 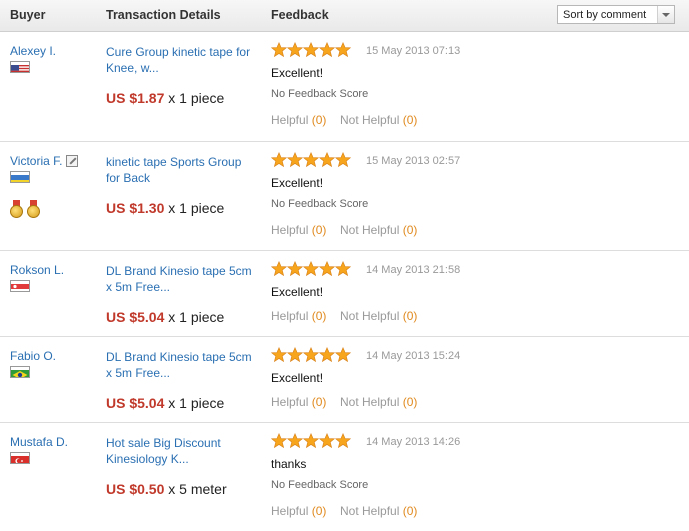 I want to click on ukraine-flag-icon, so click(x=20, y=177).